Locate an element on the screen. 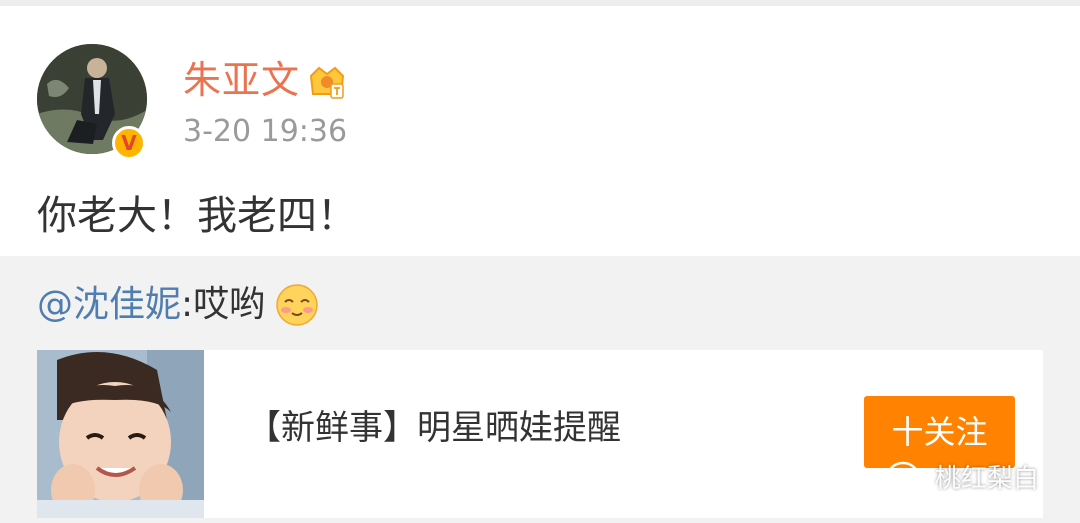 This screenshot has width=1080, height=523. shy-smile-emoji is located at coordinates (297, 305).